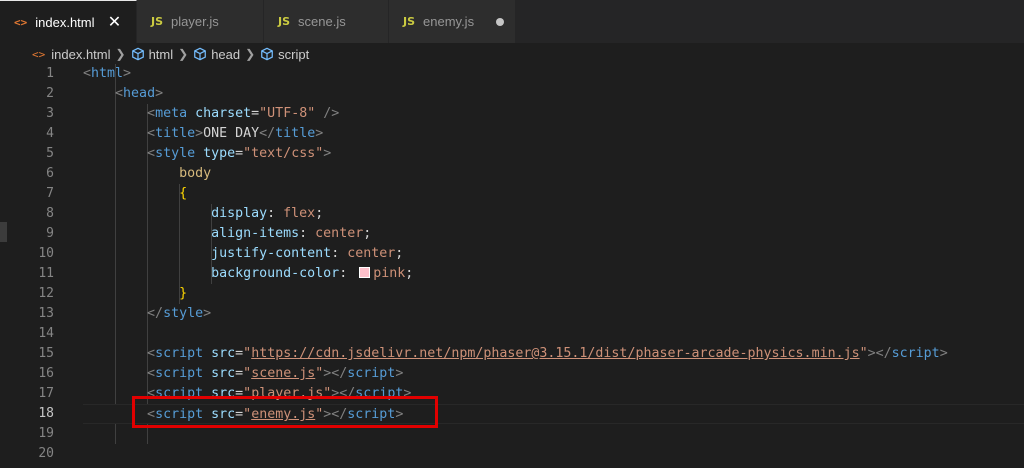  Describe the element at coordinates (46, 393) in the screenshot. I see `line-number: 17` at that location.